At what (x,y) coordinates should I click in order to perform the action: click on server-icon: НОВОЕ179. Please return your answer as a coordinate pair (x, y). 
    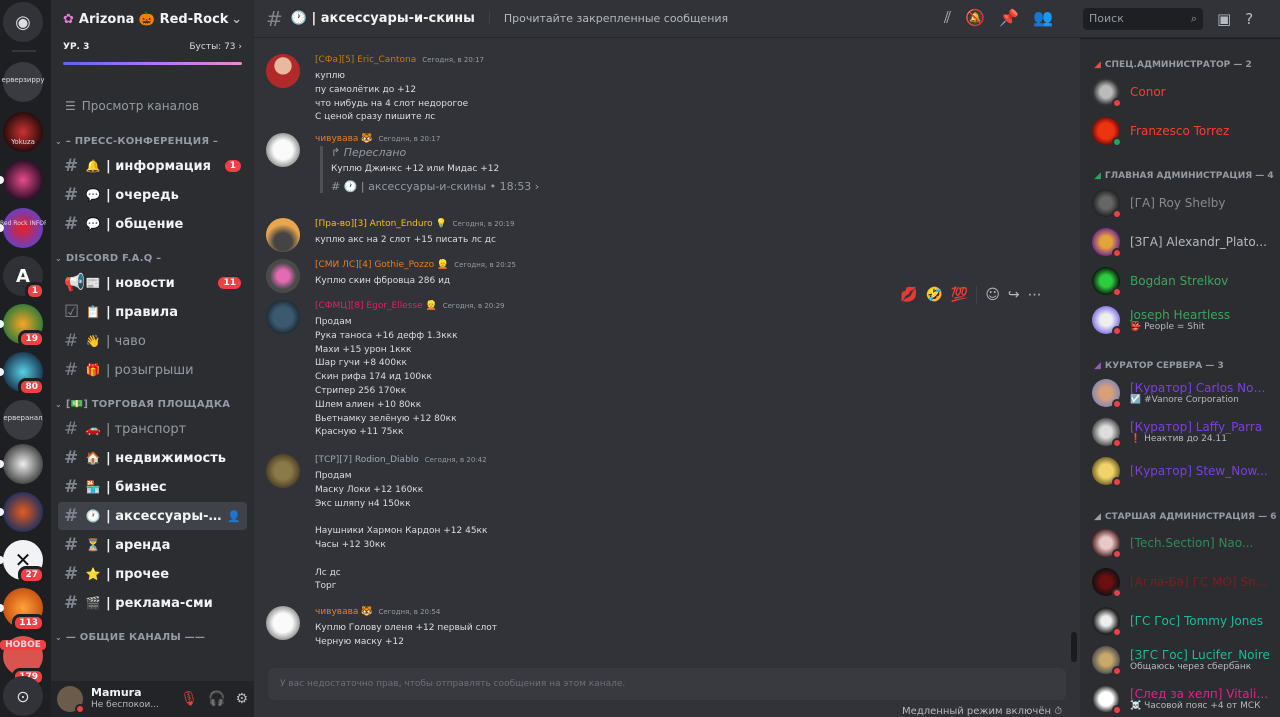
    Looking at the image, I should click on (23, 661).